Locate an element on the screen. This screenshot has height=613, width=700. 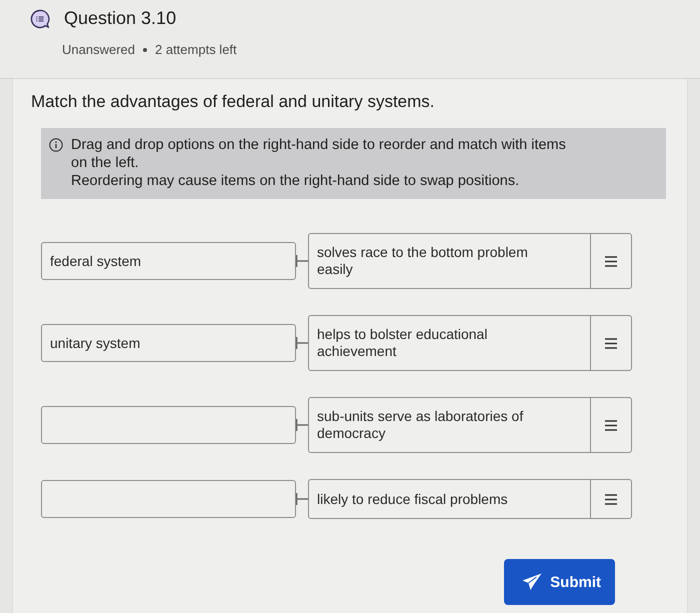
paper-plane-icon is located at coordinates (532, 582).